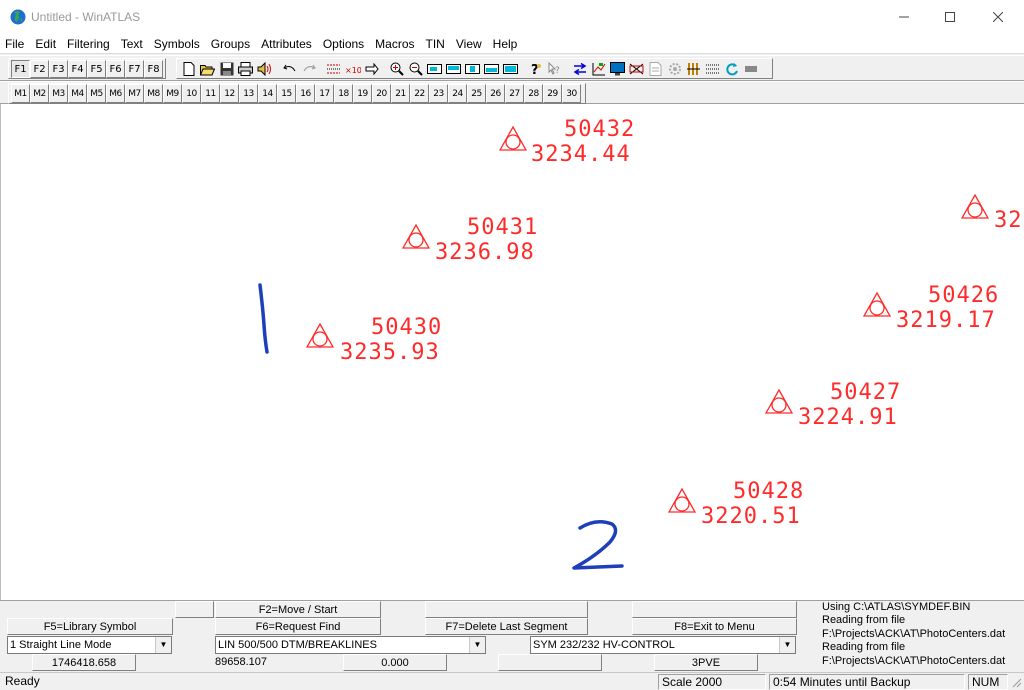 This screenshot has height=690, width=1024. Describe the element at coordinates (655, 69) in the screenshot. I see `document-button` at that location.